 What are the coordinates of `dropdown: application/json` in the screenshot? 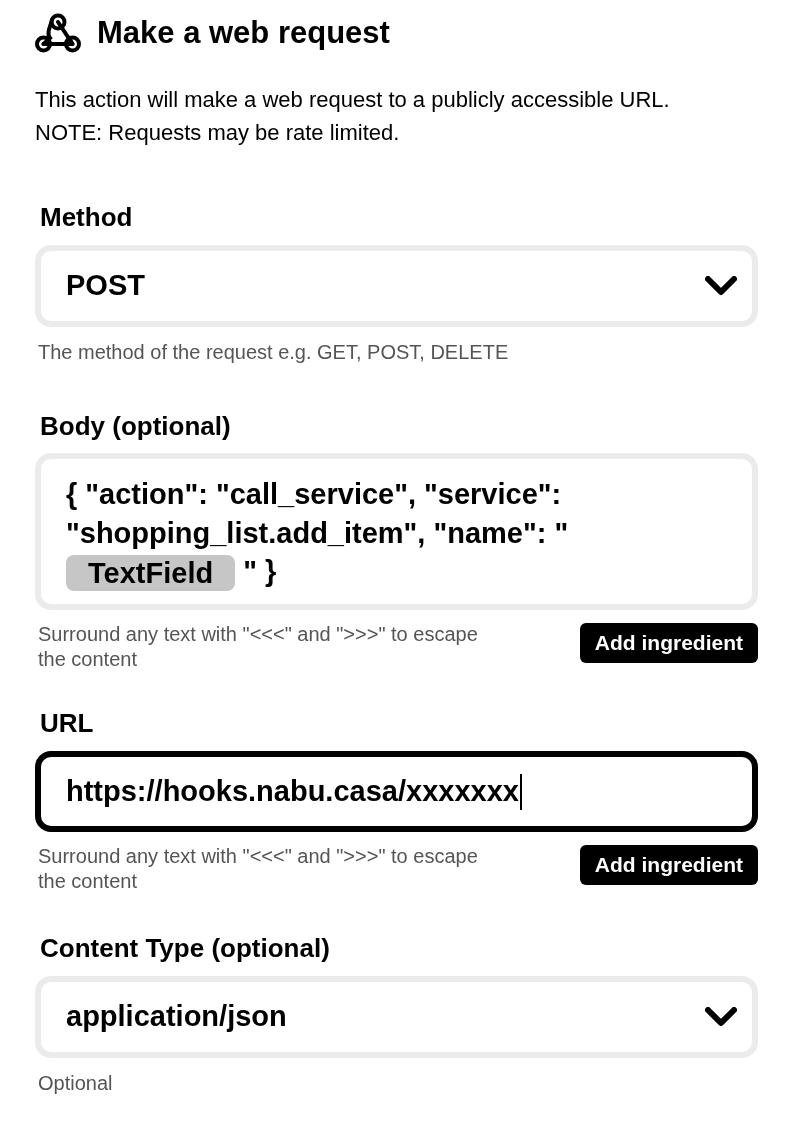 It's located at (396, 1017).